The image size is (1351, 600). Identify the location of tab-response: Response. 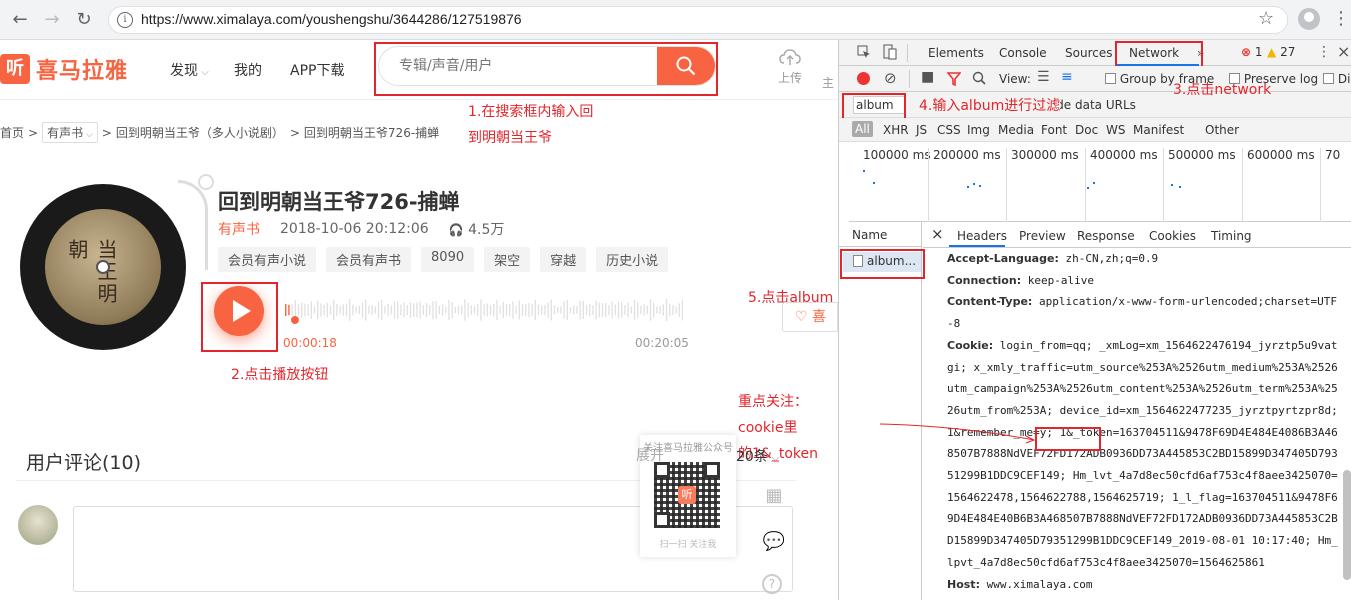
(1106, 236).